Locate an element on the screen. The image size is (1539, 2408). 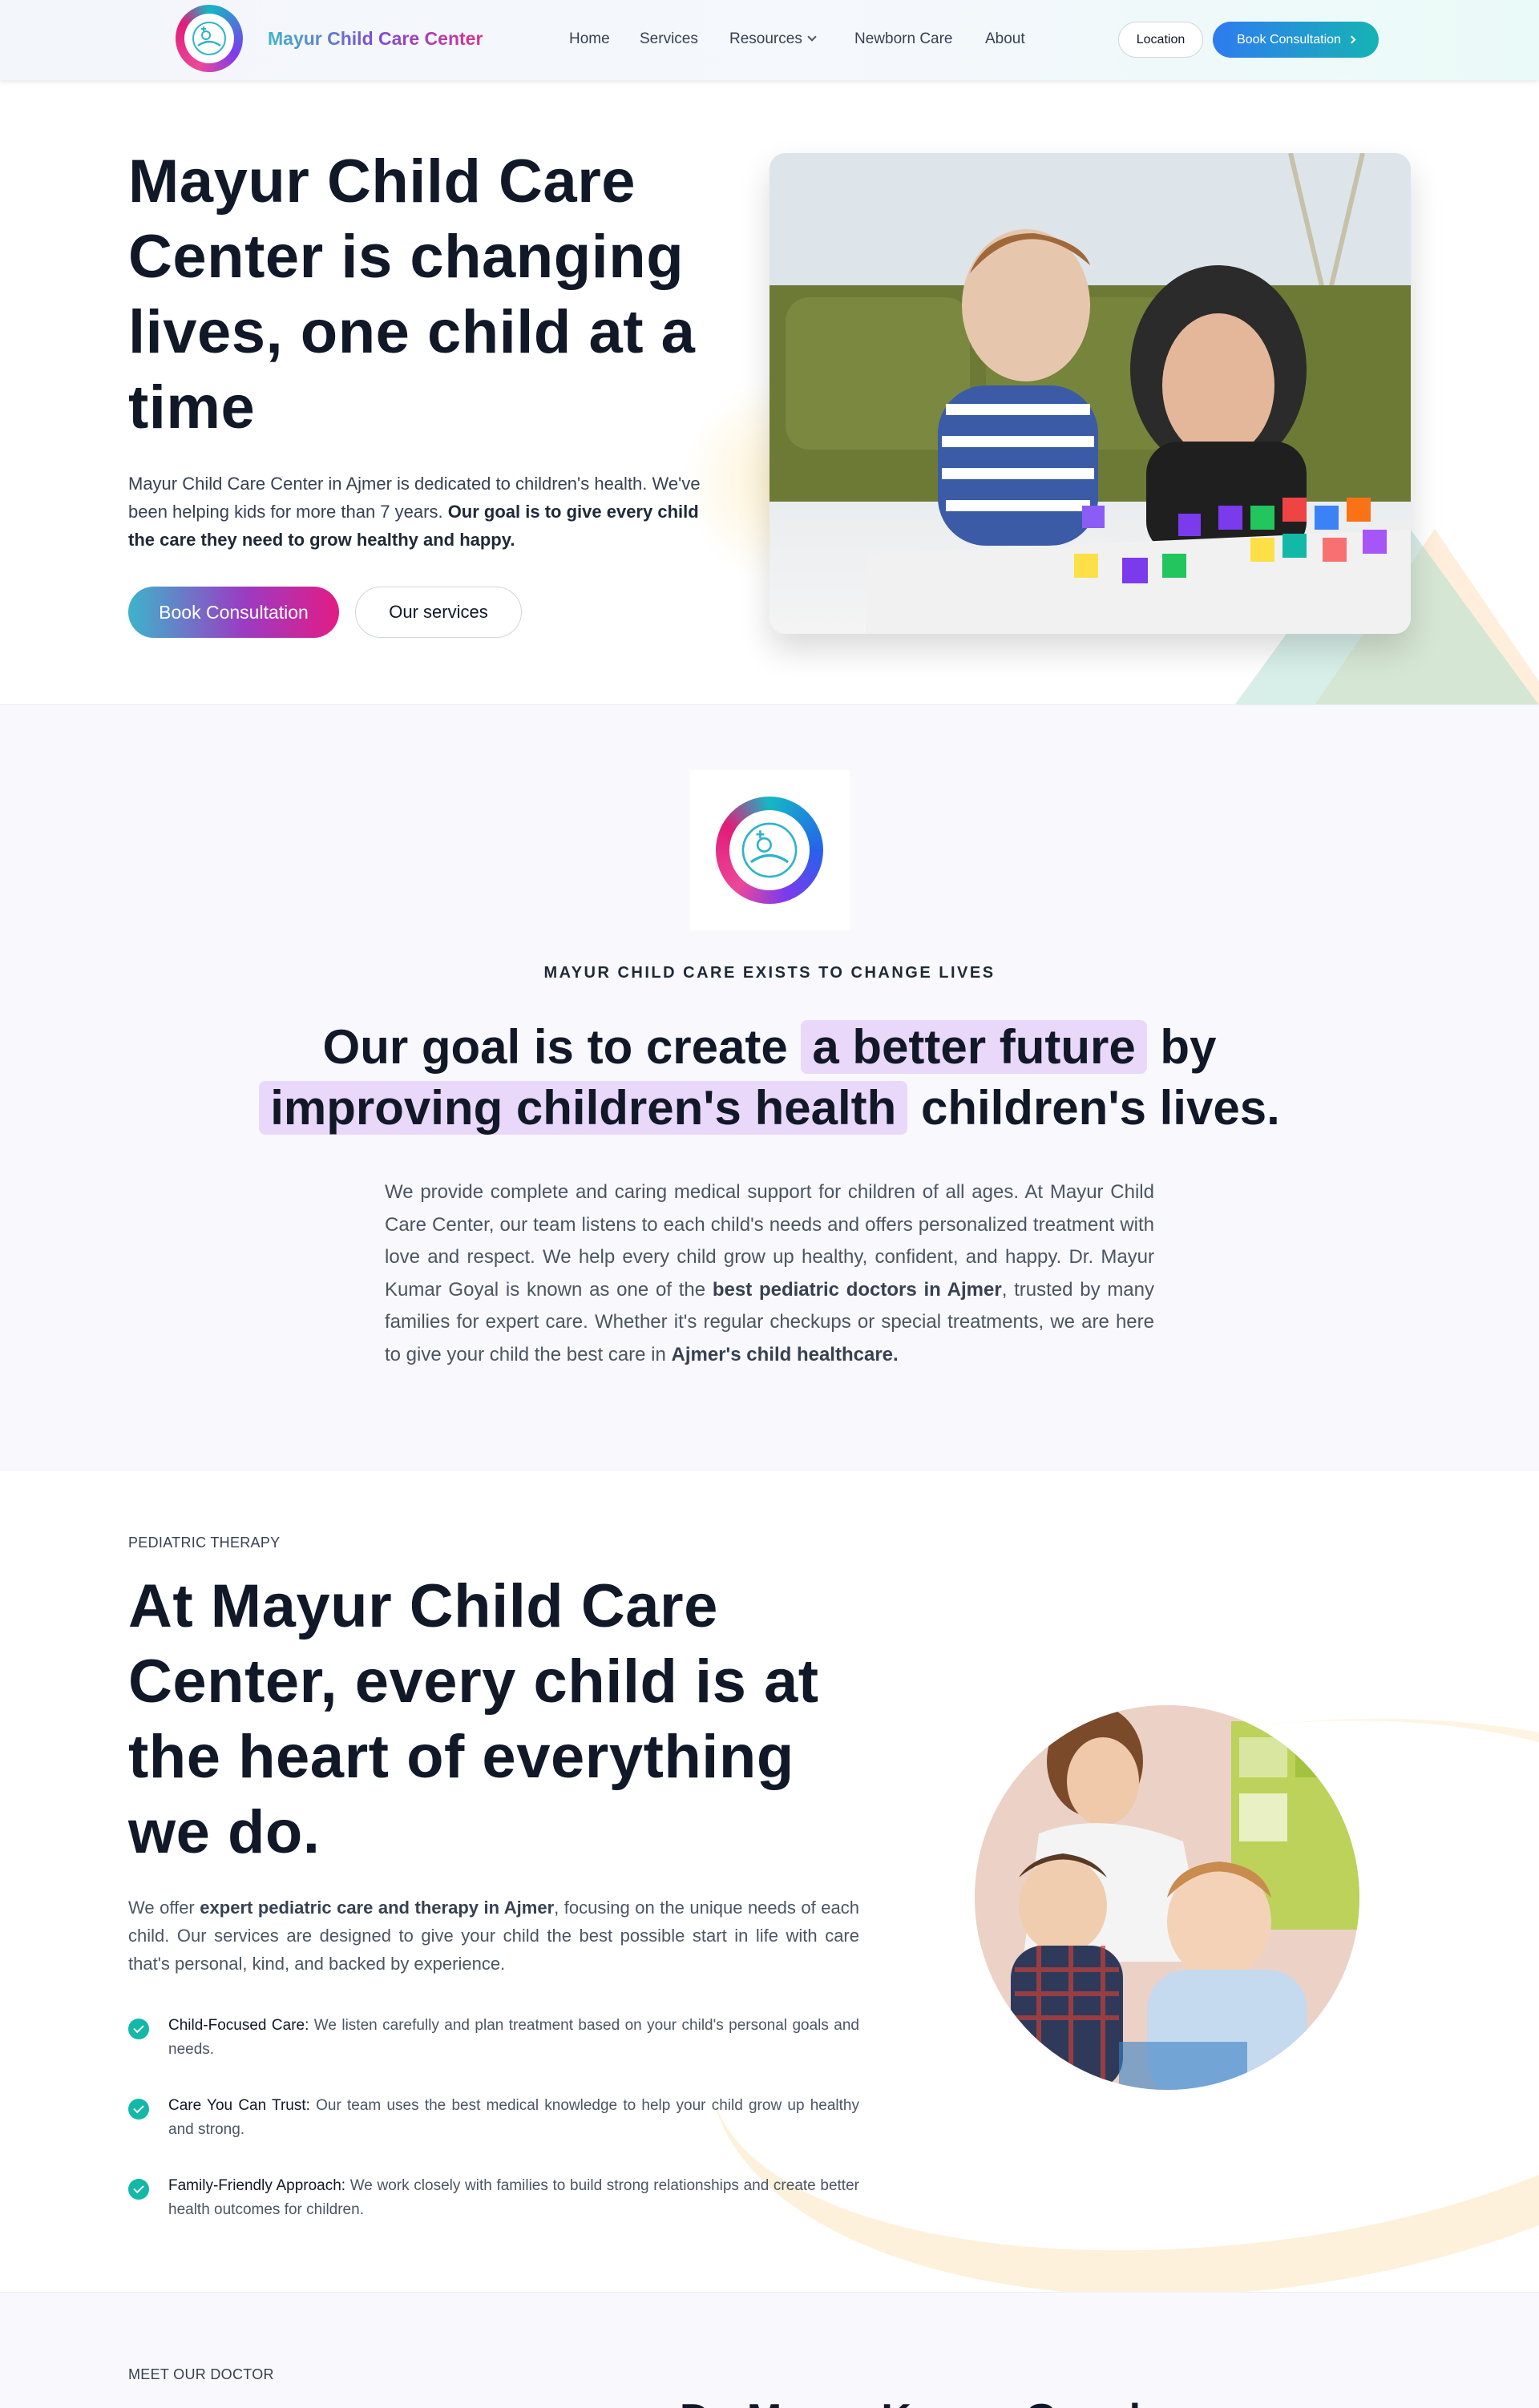
mission-logo-box is located at coordinates (769, 850).